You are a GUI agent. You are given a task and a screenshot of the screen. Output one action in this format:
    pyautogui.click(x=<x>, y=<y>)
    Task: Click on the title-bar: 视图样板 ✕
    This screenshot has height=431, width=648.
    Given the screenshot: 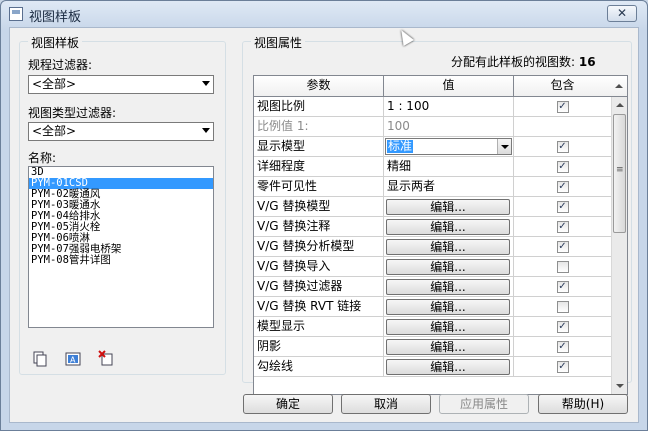 What is the action you would take?
    pyautogui.click(x=324, y=14)
    